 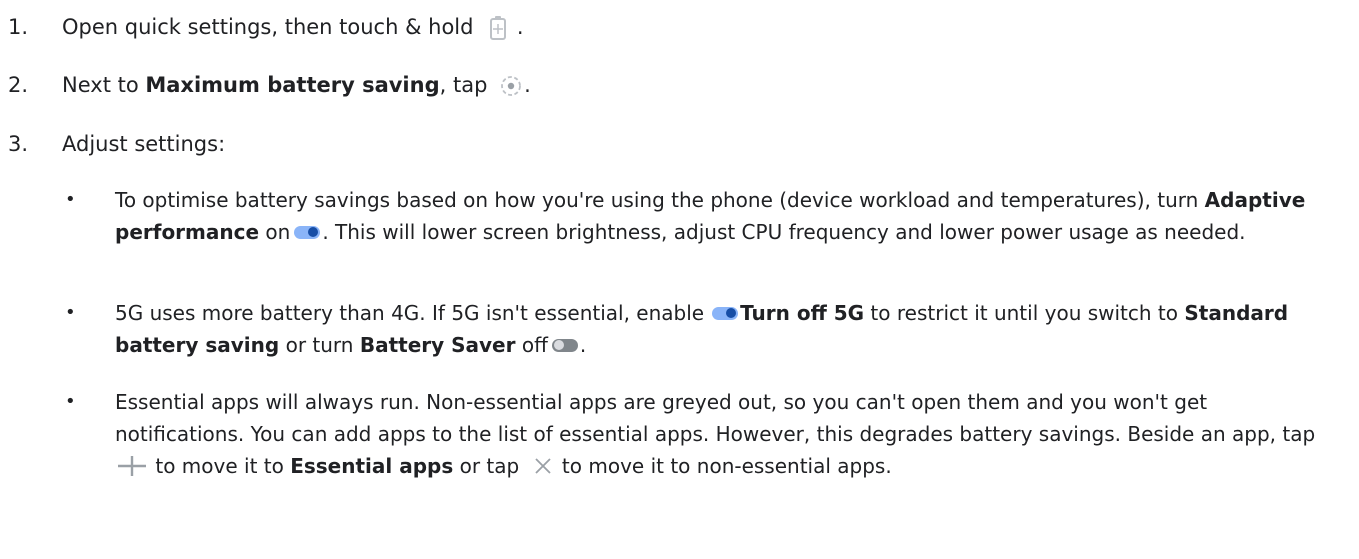 I want to click on gear-icon, so click(x=511, y=86).